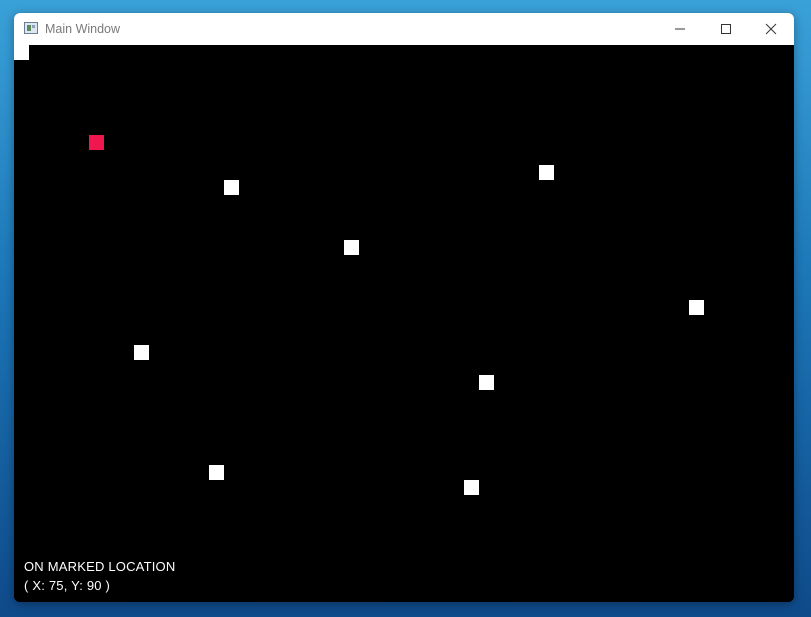  I want to click on minimize-button, so click(680, 29).